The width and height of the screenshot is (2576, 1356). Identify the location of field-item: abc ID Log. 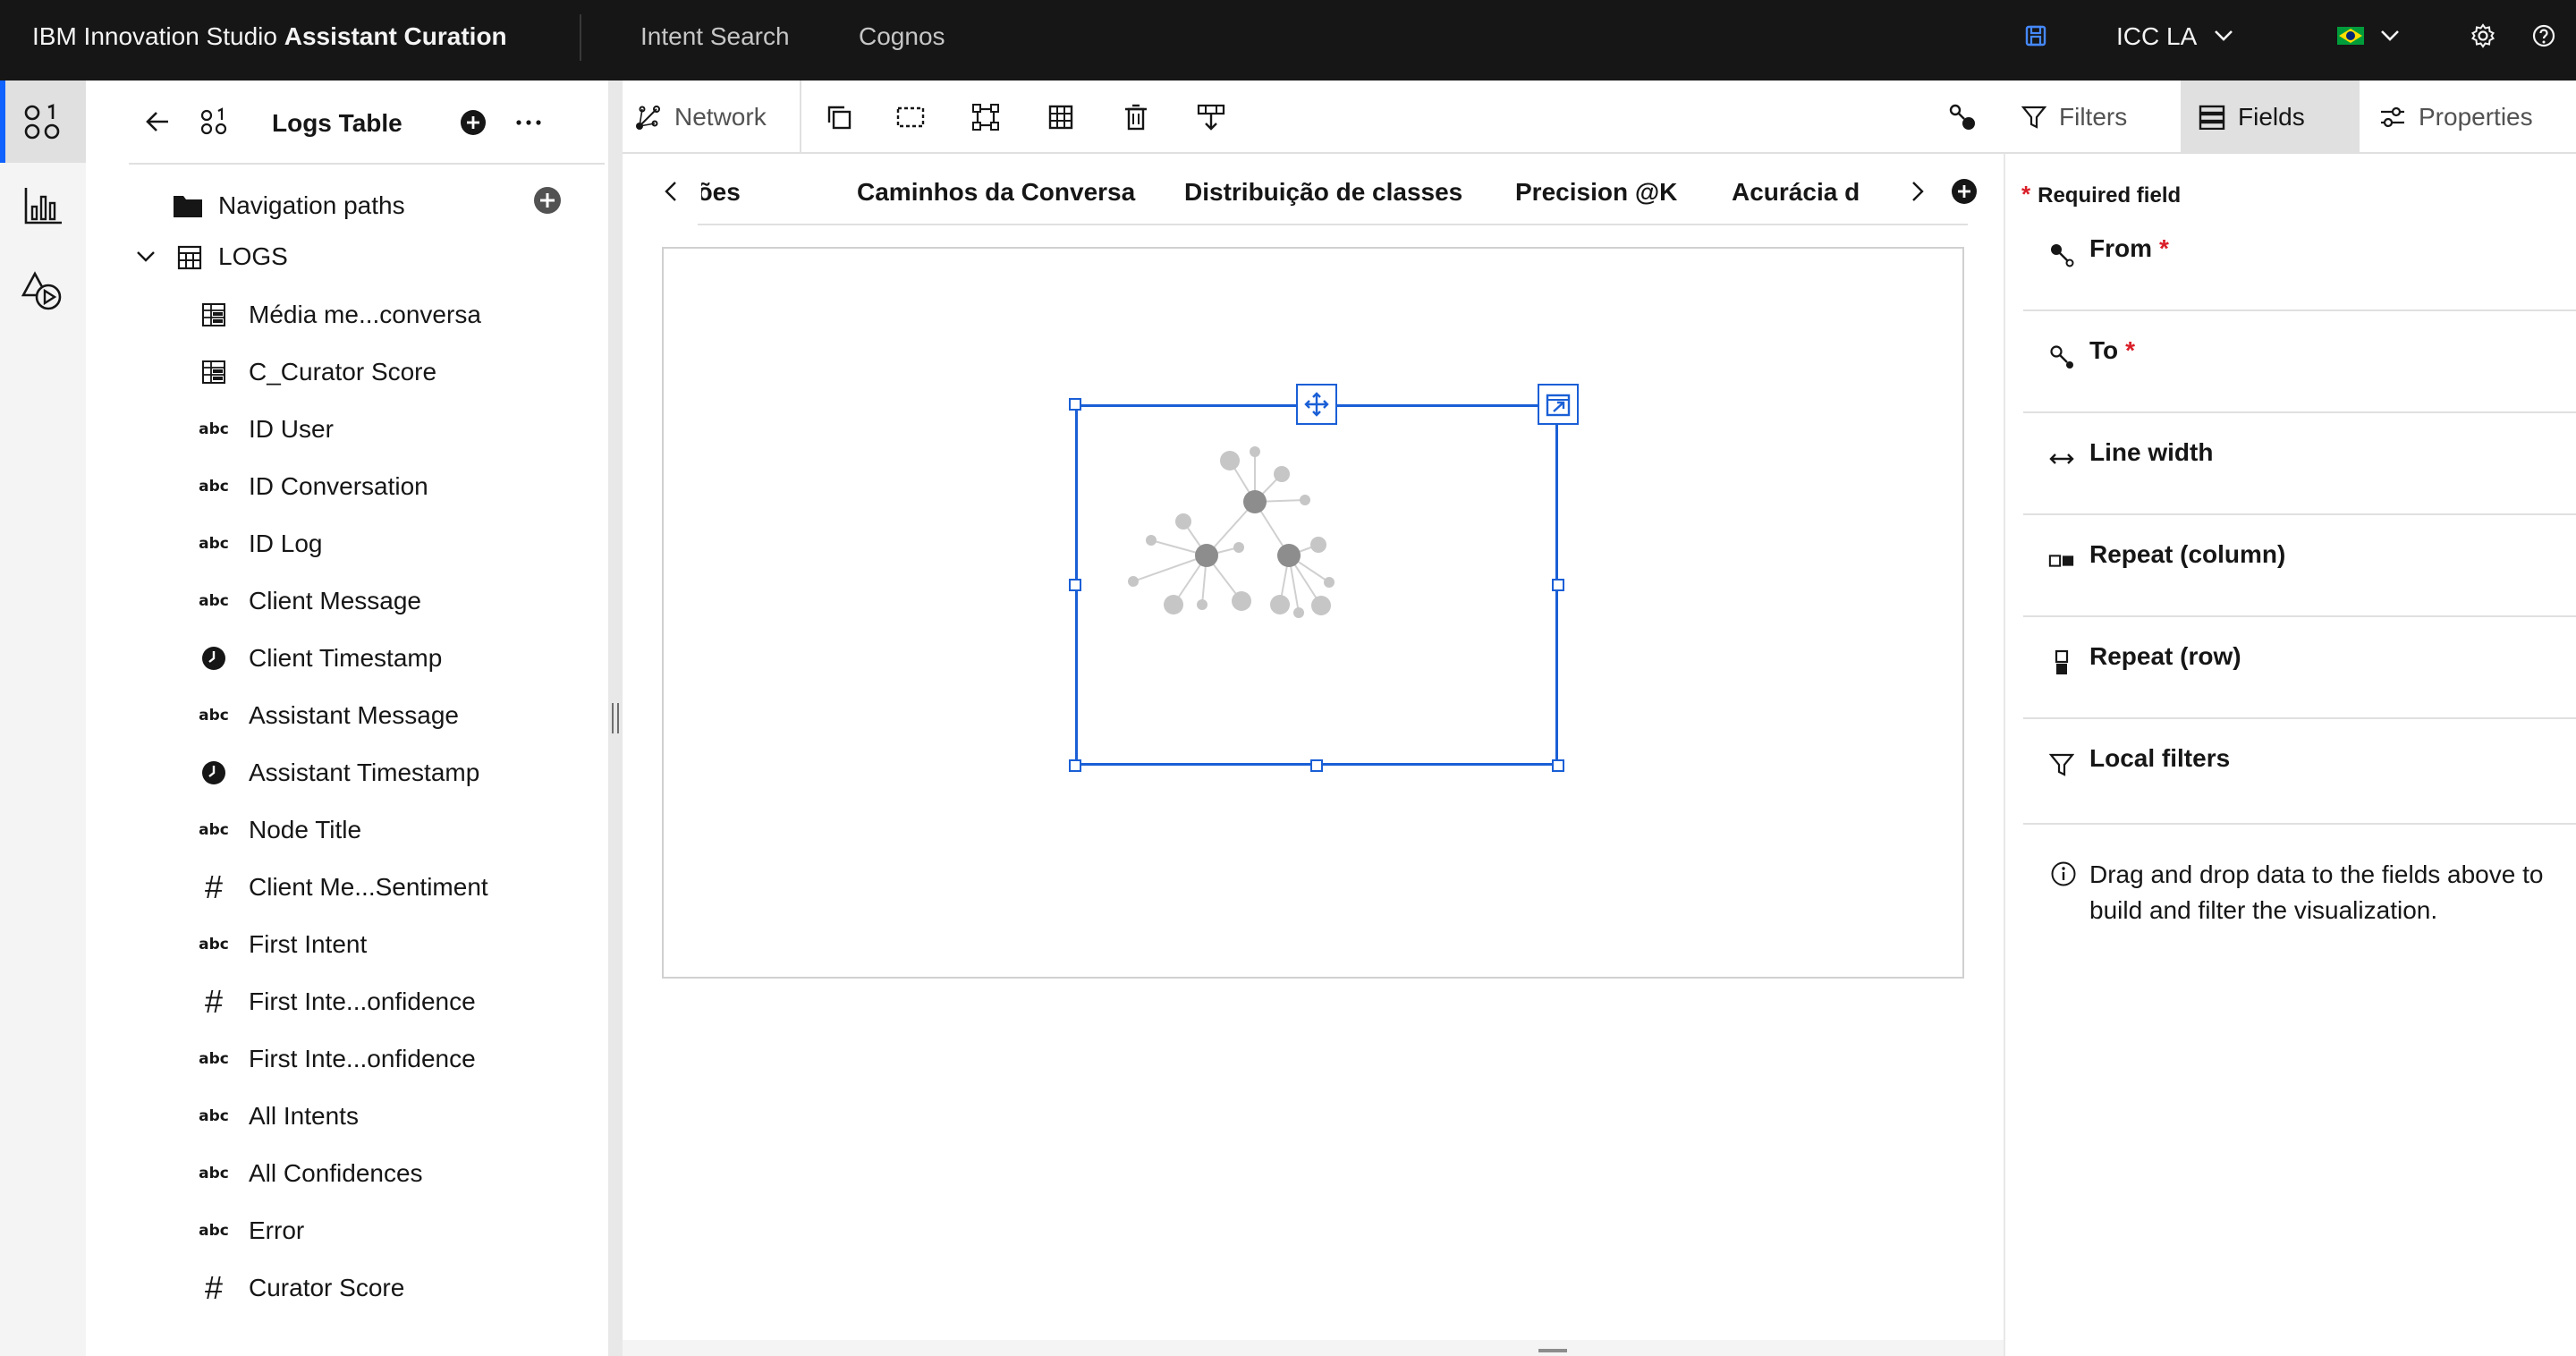
(260, 544).